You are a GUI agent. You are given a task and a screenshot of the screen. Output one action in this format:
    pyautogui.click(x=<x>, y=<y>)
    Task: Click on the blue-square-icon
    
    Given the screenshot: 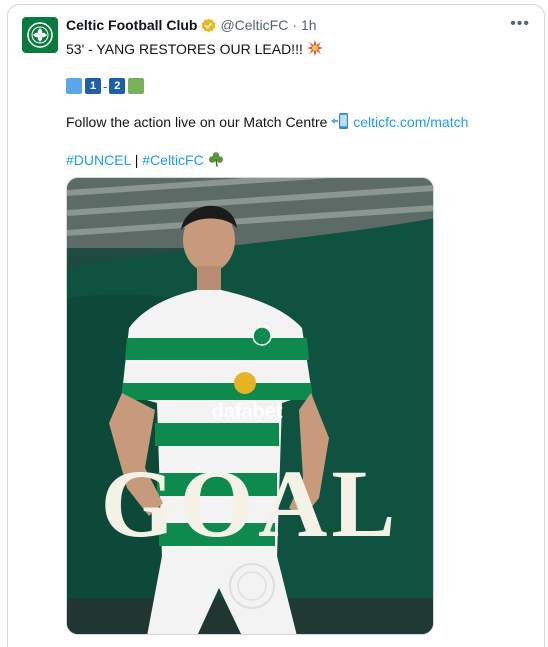 What is the action you would take?
    pyautogui.click(x=74, y=86)
    